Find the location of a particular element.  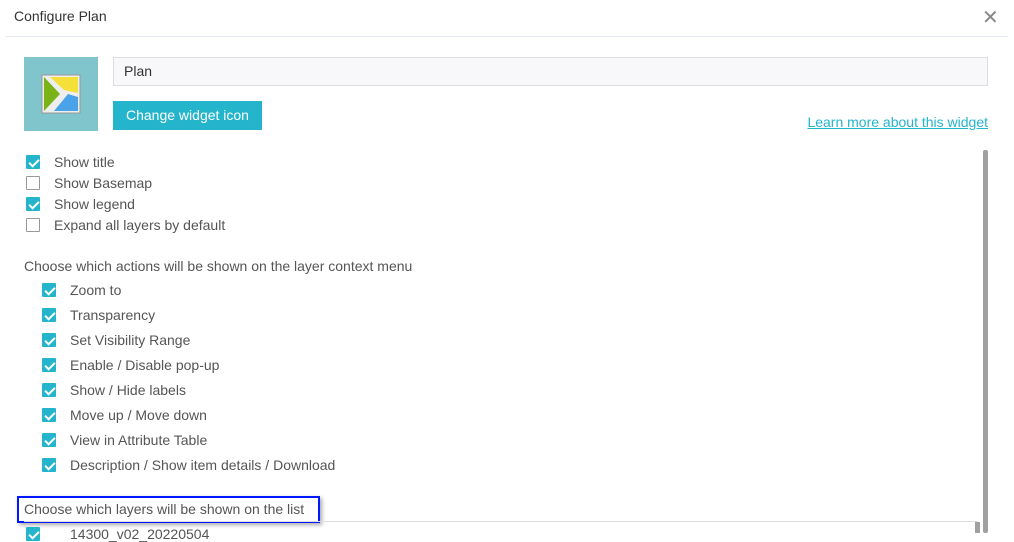

action-label: Zoom to is located at coordinates (96, 290).